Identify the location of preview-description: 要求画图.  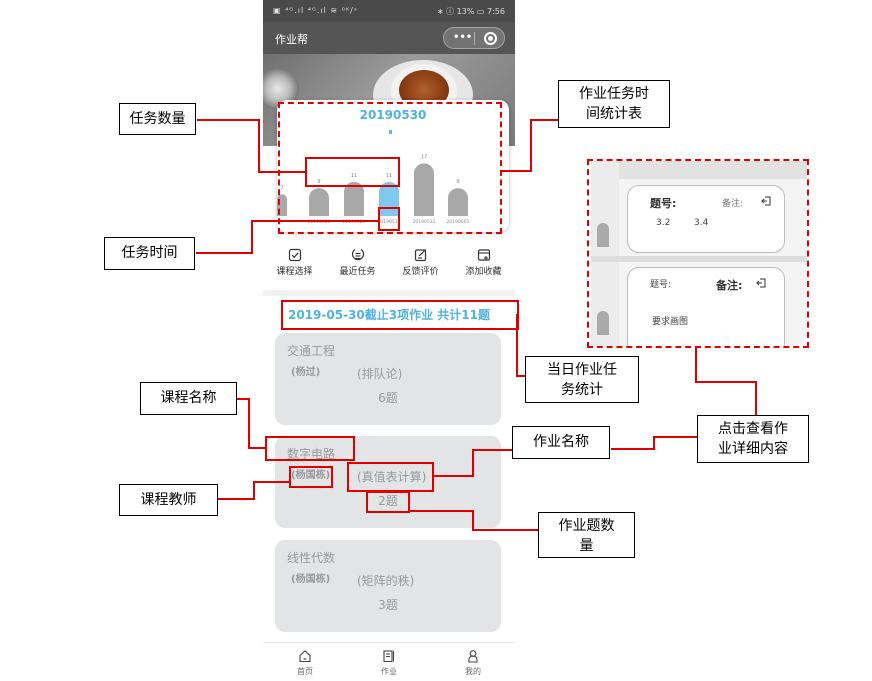
(670, 322).